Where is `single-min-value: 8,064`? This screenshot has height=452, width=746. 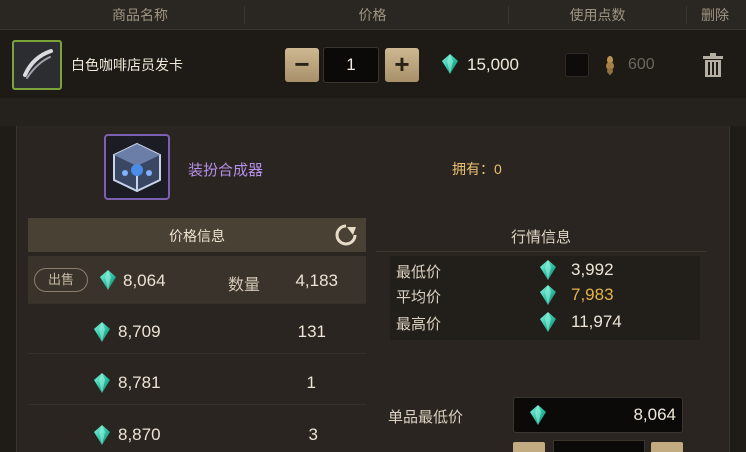
single-min-value: 8,064 is located at coordinates (654, 414).